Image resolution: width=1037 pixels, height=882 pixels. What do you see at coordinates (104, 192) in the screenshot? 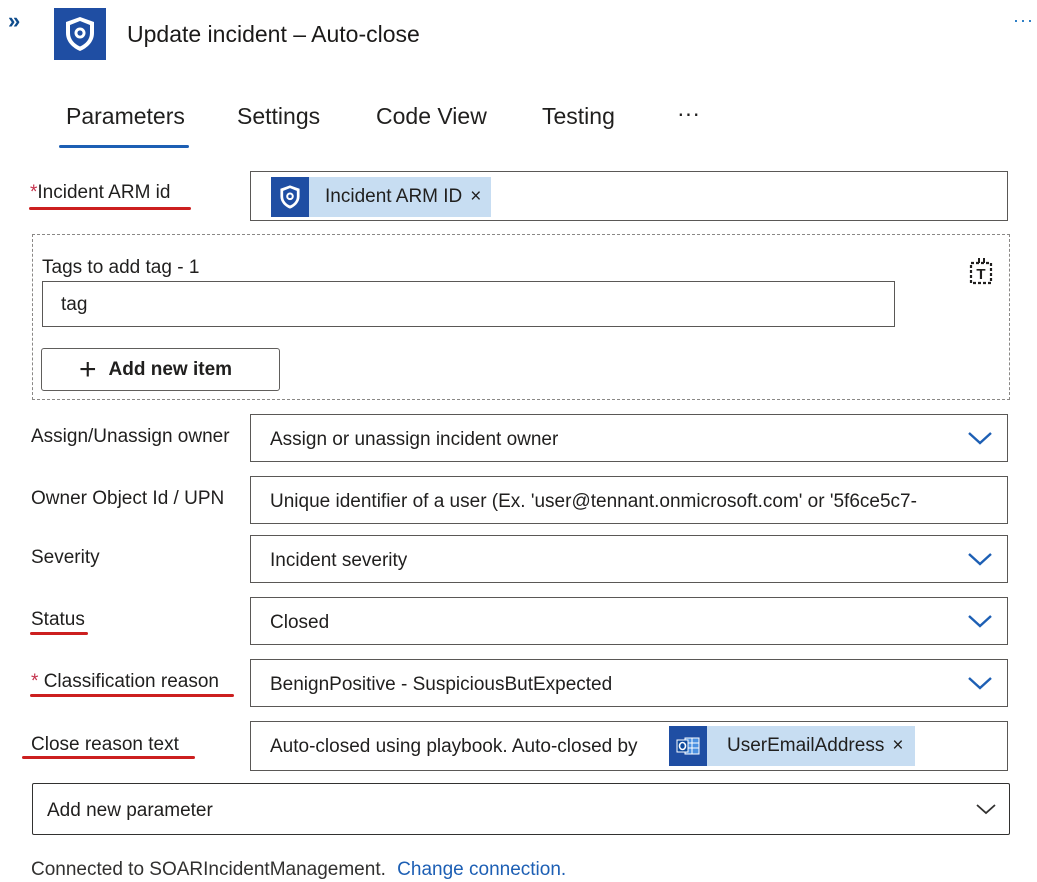
I see `incident-arm-id-label-text: Incident ARM id` at bounding box center [104, 192].